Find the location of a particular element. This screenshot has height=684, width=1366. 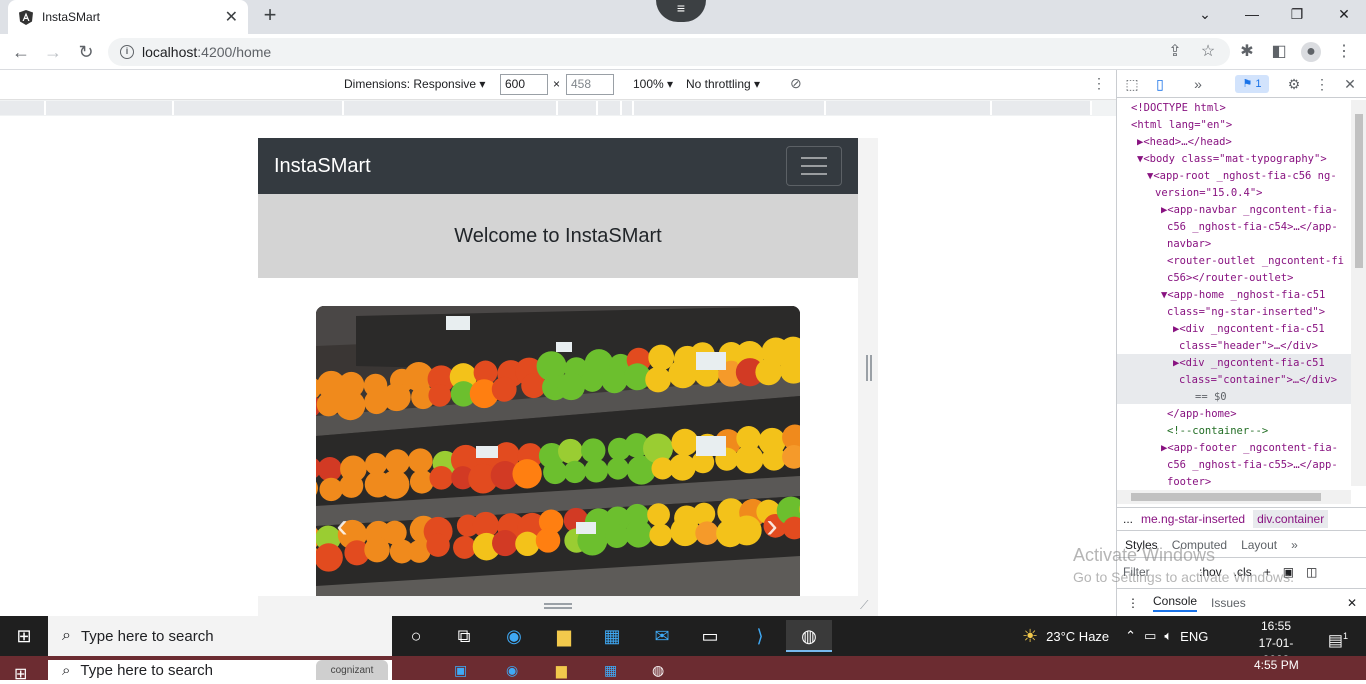

close-window-icon: ✕ is located at coordinates (1344, 16).